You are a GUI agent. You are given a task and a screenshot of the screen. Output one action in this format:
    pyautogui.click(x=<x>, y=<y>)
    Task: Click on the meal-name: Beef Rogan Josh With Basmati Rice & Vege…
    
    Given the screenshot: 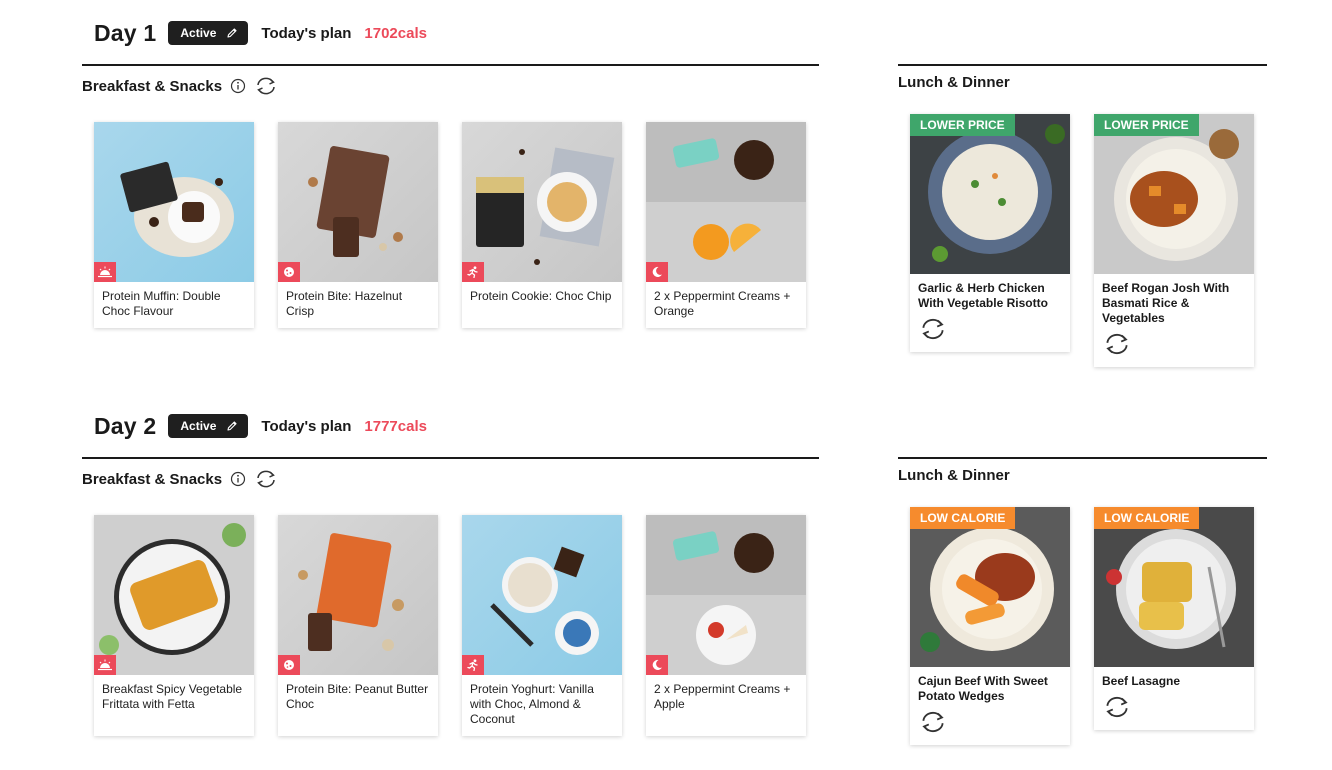 What is the action you would take?
    pyautogui.click(x=1166, y=303)
    